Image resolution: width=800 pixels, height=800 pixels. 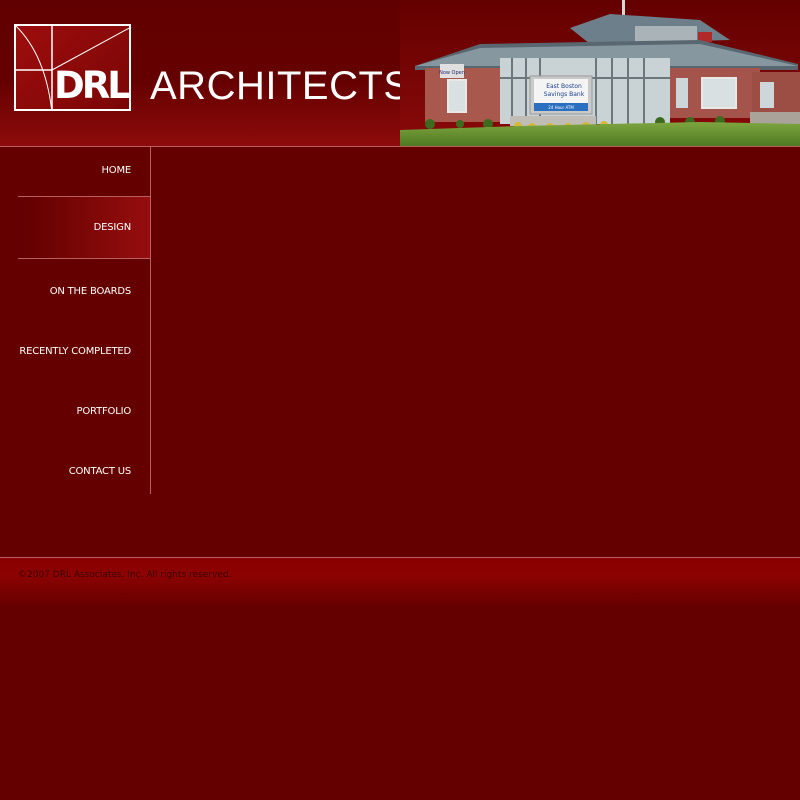 I want to click on logo-text: DRL, so click(x=91, y=85).